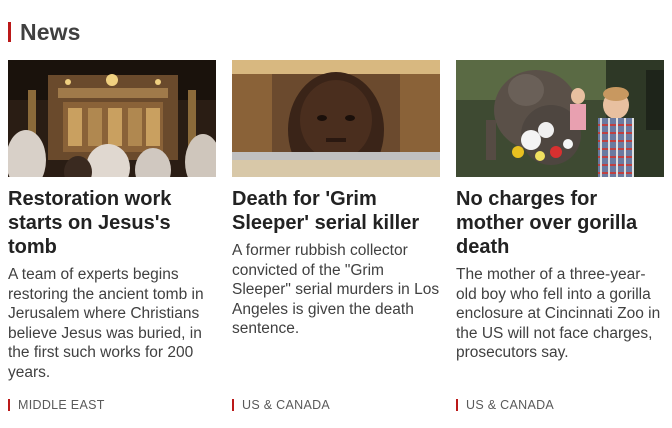 This screenshot has height=428, width=672. Describe the element at coordinates (9, 32) in the screenshot. I see `section-accent-bar` at that location.